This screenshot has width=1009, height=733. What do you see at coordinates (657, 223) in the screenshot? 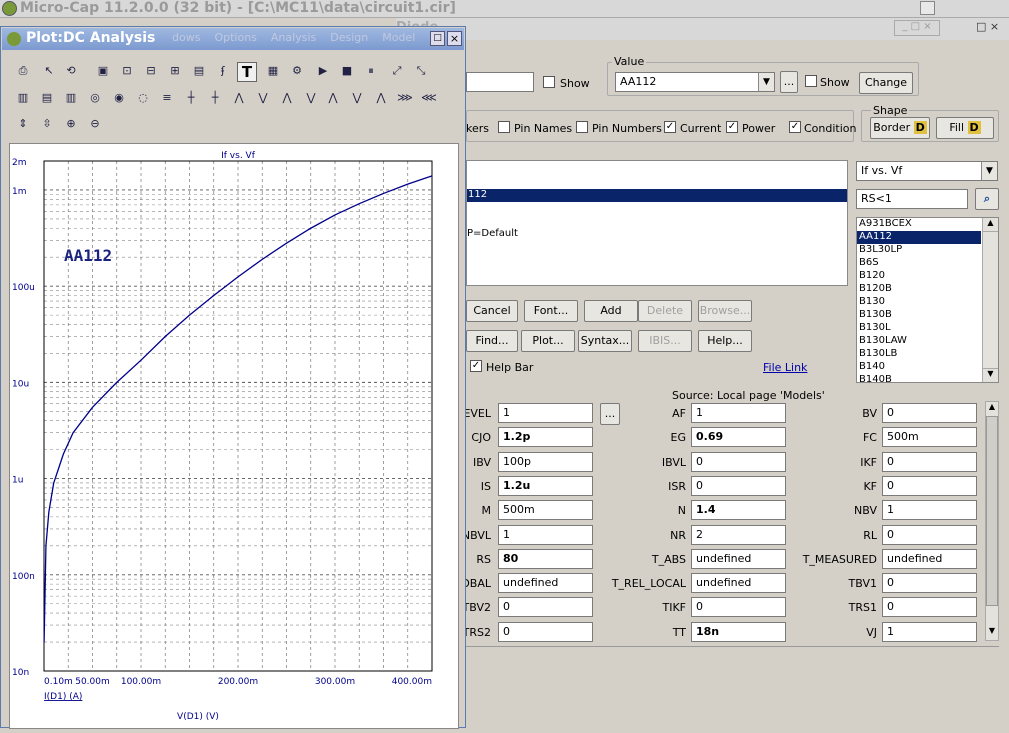
I see `model-text-area: 112 P=Default` at bounding box center [657, 223].